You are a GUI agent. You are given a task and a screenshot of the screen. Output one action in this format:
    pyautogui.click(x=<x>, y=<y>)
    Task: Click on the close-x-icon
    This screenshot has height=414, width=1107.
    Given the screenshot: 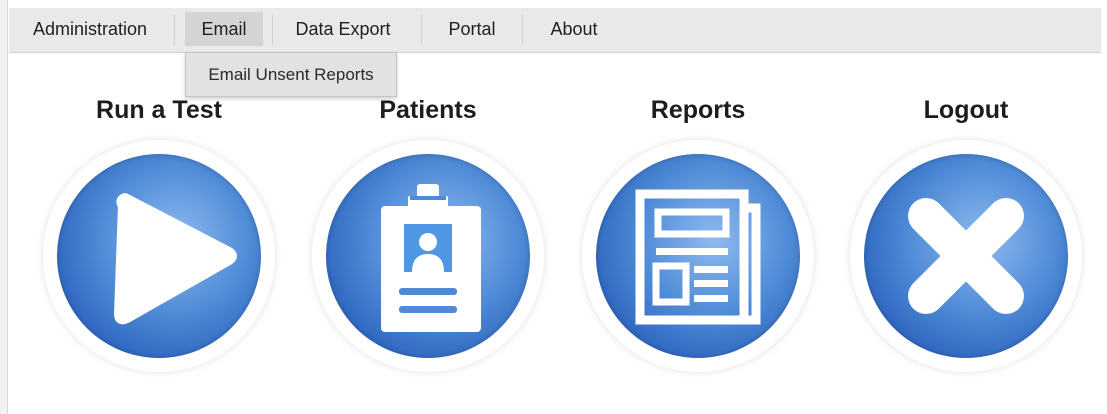 What is the action you would take?
    pyautogui.click(x=966, y=256)
    